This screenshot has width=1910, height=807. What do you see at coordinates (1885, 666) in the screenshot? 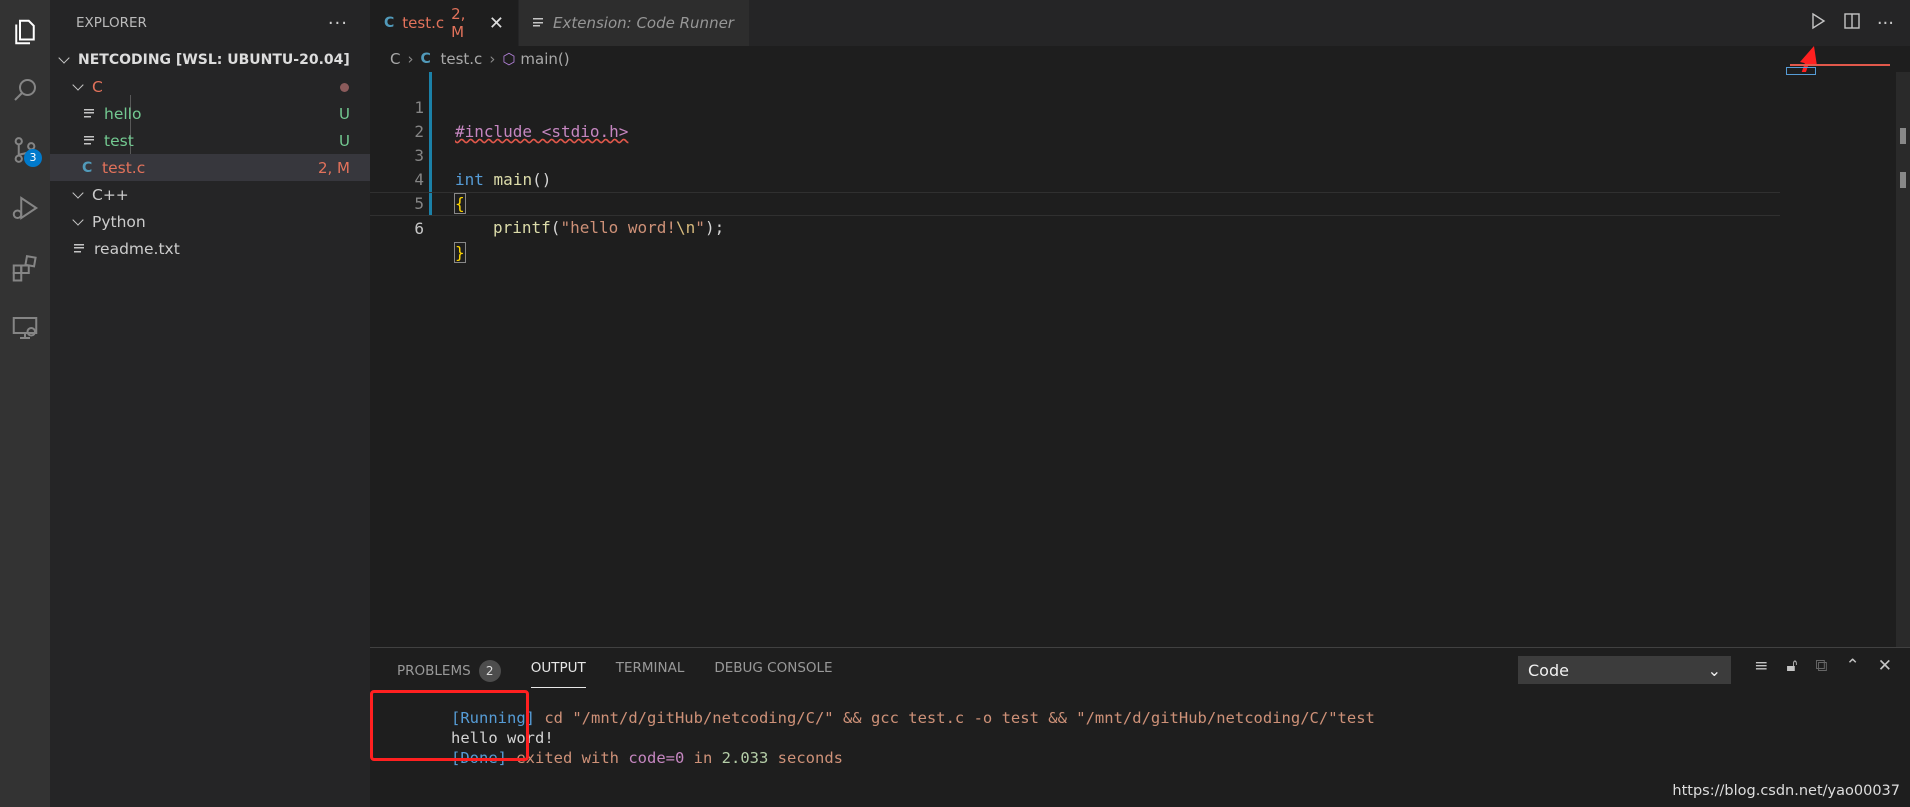
I see `close-panel-icon: ✕` at bounding box center [1885, 666].